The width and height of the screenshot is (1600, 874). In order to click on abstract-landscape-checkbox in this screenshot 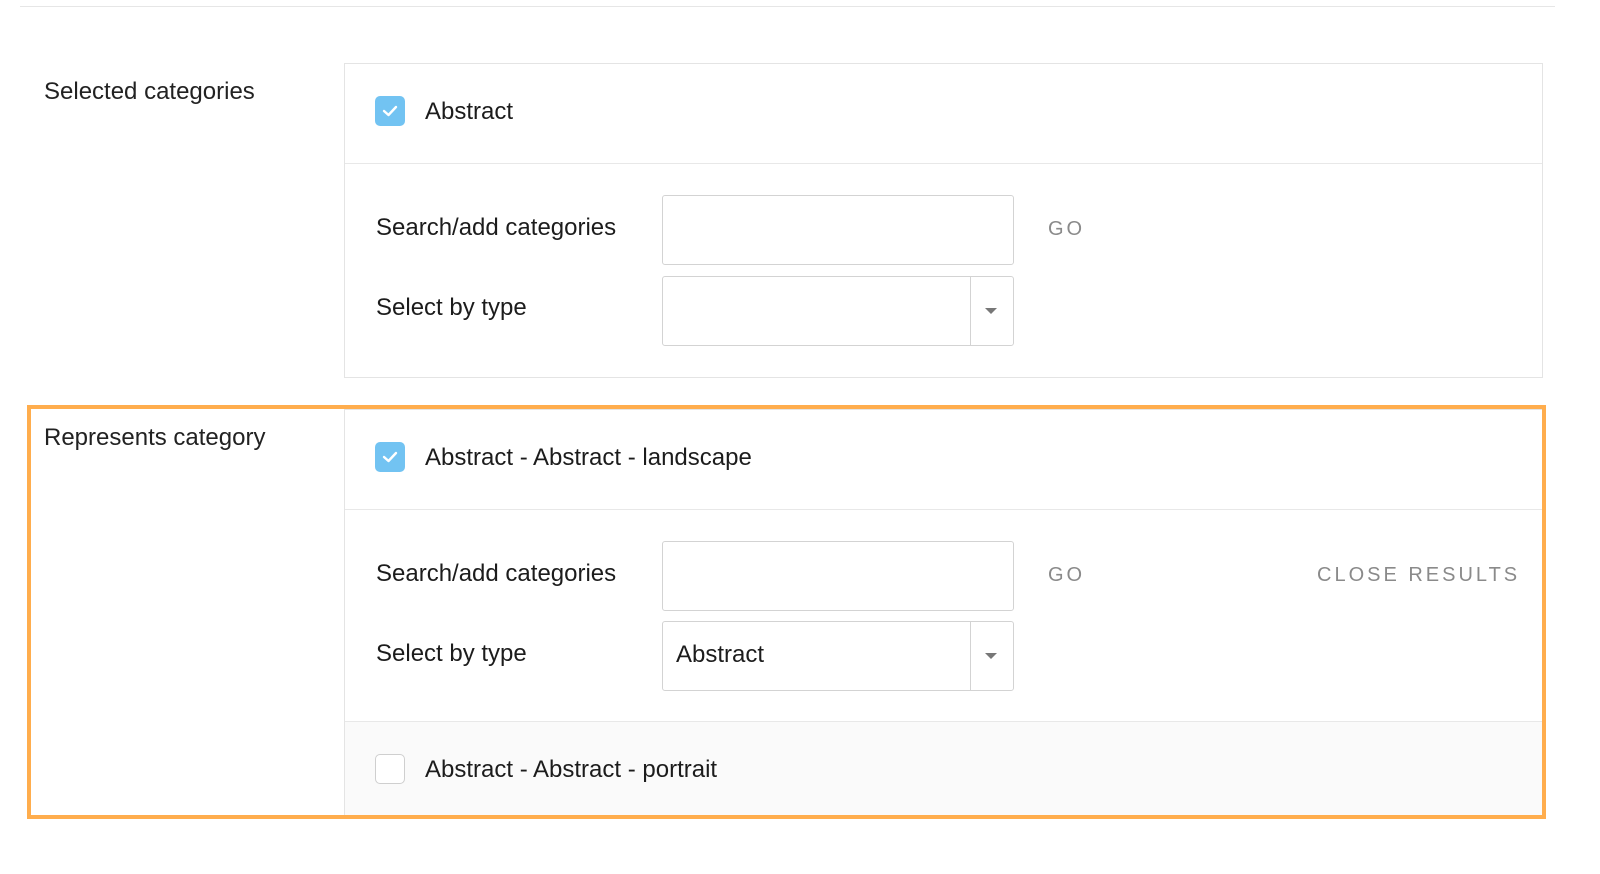, I will do `click(390, 457)`.